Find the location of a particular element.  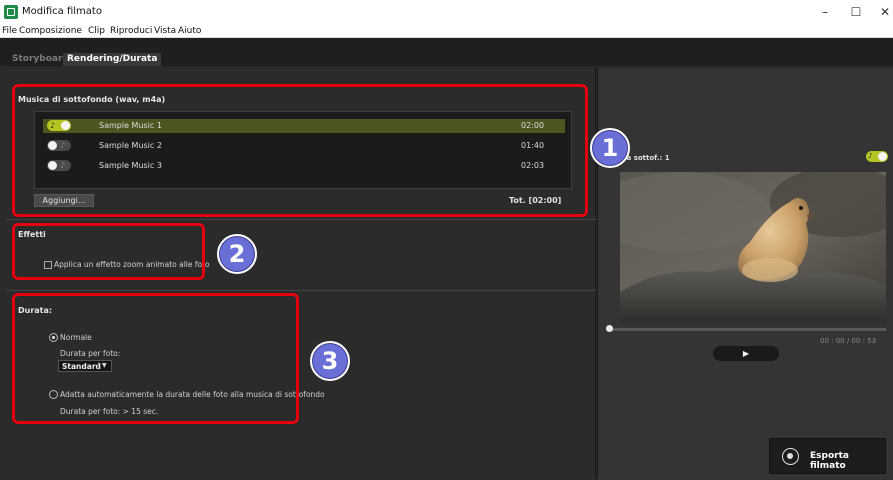

music-note-icon: ♪ is located at coordinates (870, 156).